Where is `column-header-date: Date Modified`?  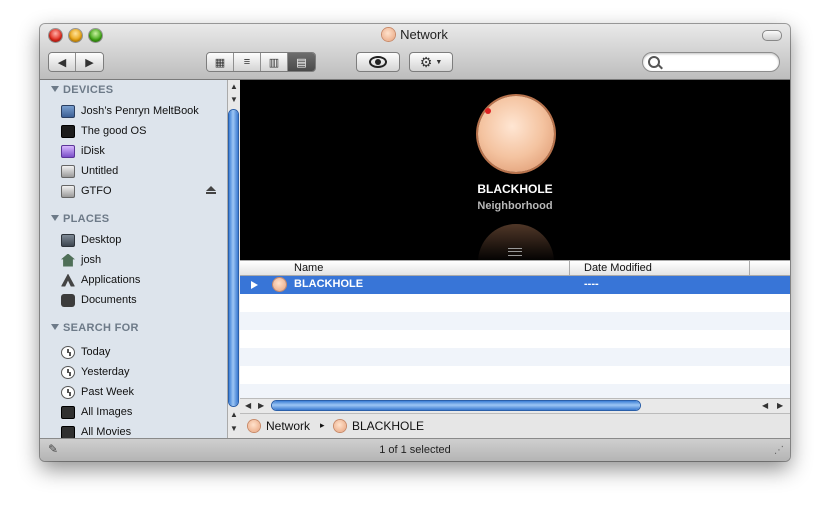
column-header-date: Date Modified is located at coordinates (618, 268).